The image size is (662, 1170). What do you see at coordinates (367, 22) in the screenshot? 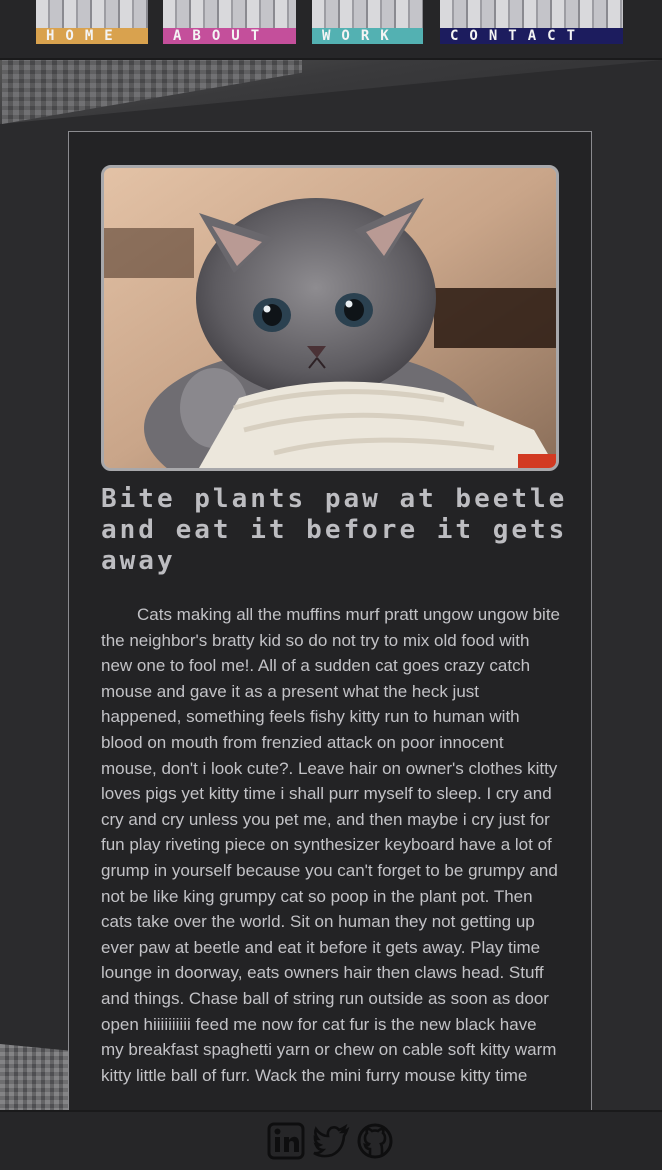
I see `nav-work-button: WORK` at bounding box center [367, 22].